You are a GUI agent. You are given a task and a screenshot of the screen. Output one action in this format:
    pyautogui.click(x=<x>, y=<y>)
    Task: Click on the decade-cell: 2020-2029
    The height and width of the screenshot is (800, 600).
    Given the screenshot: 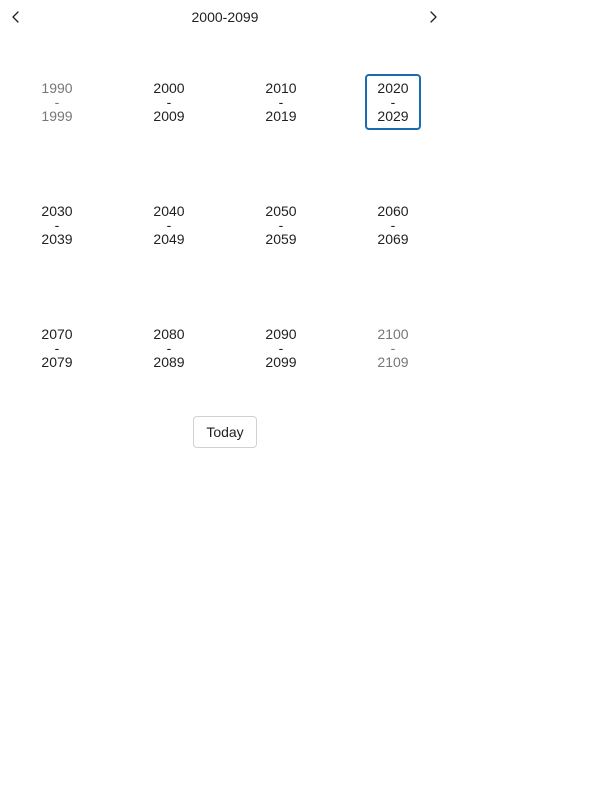 What is the action you would take?
    pyautogui.click(x=393, y=102)
    